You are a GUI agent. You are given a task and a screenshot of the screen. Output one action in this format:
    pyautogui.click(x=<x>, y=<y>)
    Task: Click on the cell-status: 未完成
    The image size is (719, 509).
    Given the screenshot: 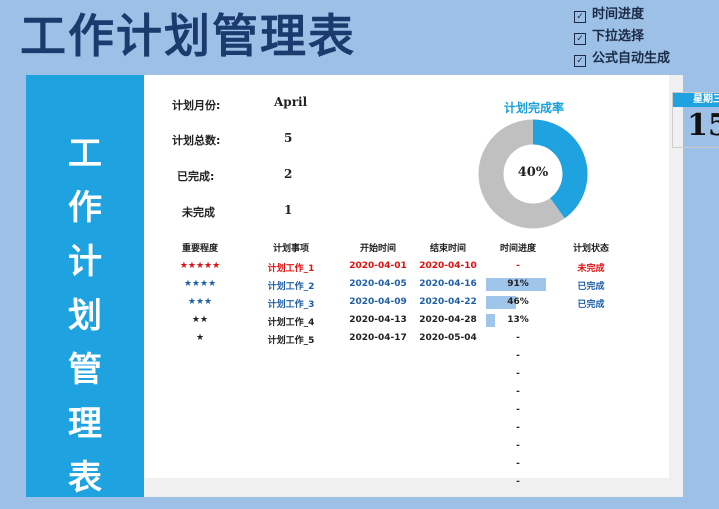 What is the action you would take?
    pyautogui.click(x=591, y=267)
    